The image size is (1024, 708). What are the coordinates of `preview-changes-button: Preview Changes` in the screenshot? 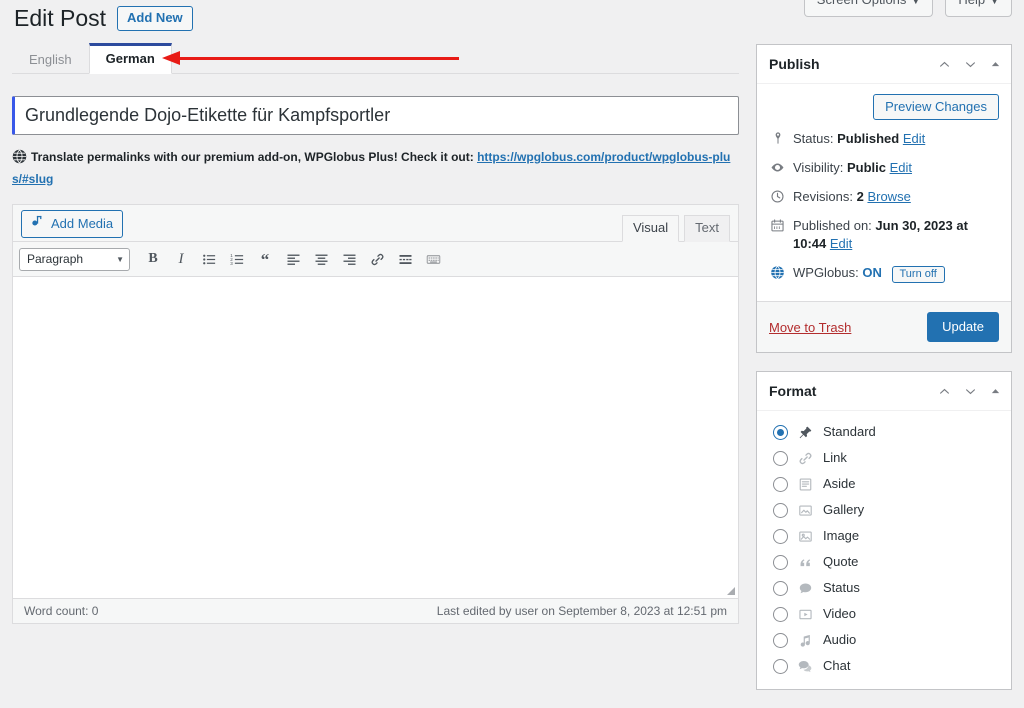 It's located at (936, 107).